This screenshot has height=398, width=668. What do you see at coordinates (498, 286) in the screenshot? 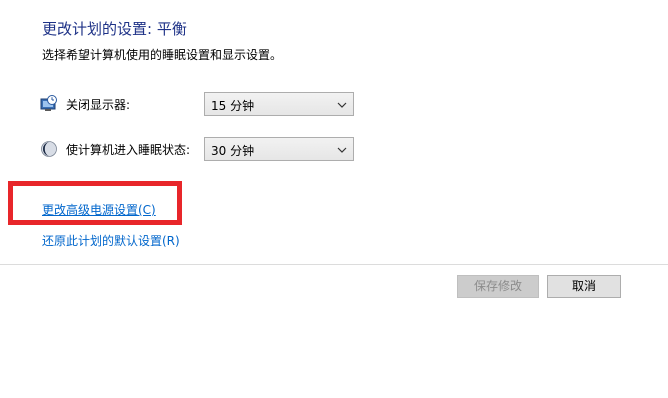
I see `save-button: 保存修改` at bounding box center [498, 286].